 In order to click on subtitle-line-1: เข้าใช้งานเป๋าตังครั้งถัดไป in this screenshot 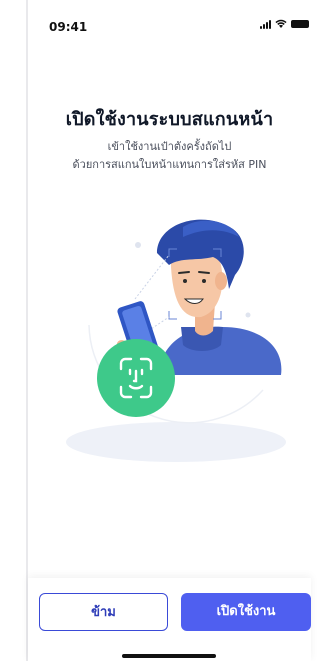, I will do `click(169, 146)`.